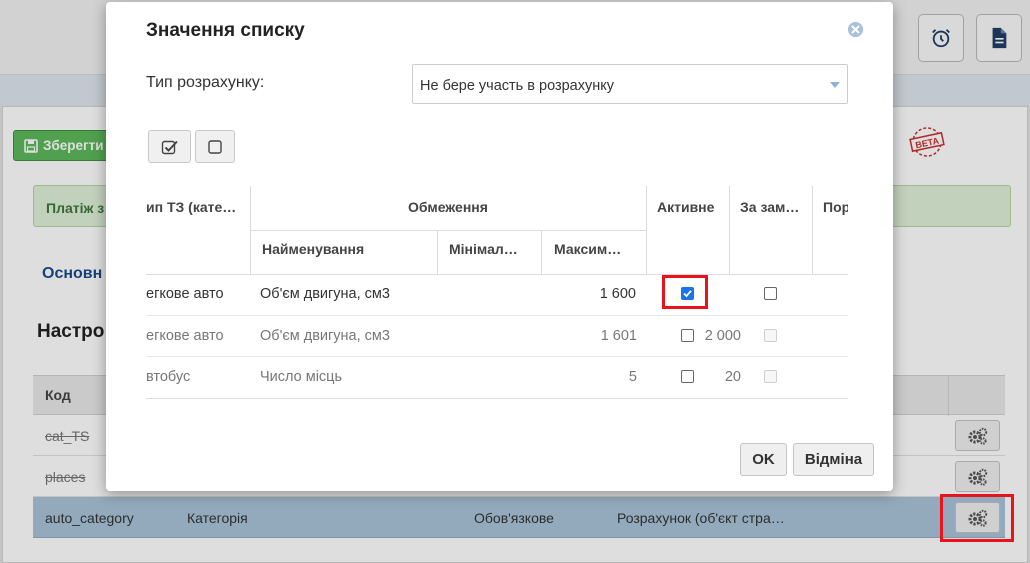 This screenshot has width=1030, height=563. Describe the element at coordinates (448, 207) in the screenshot. I see `column-header-limits: Обмеження` at that location.